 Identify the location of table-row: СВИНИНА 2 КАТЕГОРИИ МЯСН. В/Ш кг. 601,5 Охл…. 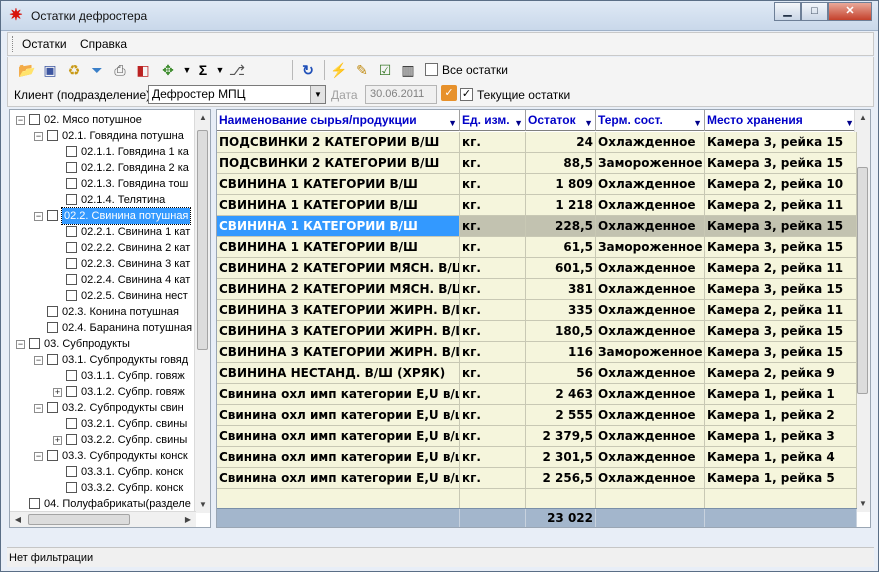
(537, 268).